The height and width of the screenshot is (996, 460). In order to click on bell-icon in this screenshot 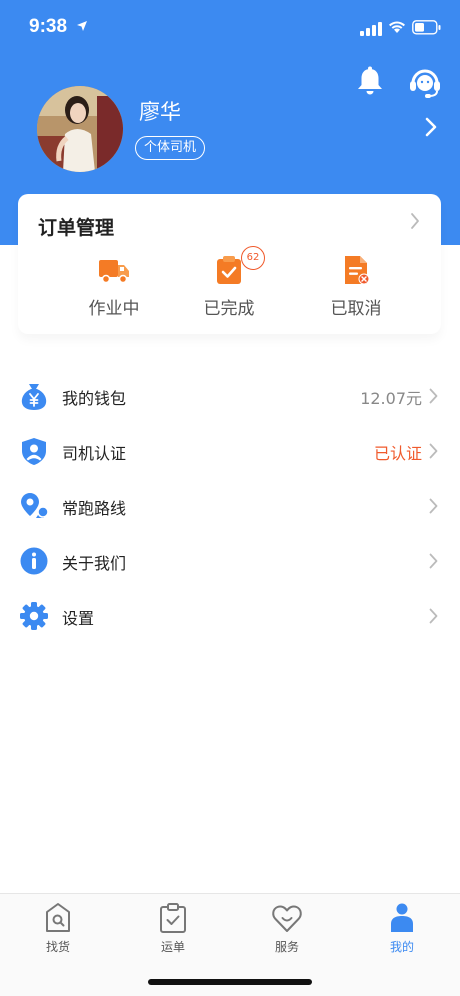, I will do `click(370, 80)`.